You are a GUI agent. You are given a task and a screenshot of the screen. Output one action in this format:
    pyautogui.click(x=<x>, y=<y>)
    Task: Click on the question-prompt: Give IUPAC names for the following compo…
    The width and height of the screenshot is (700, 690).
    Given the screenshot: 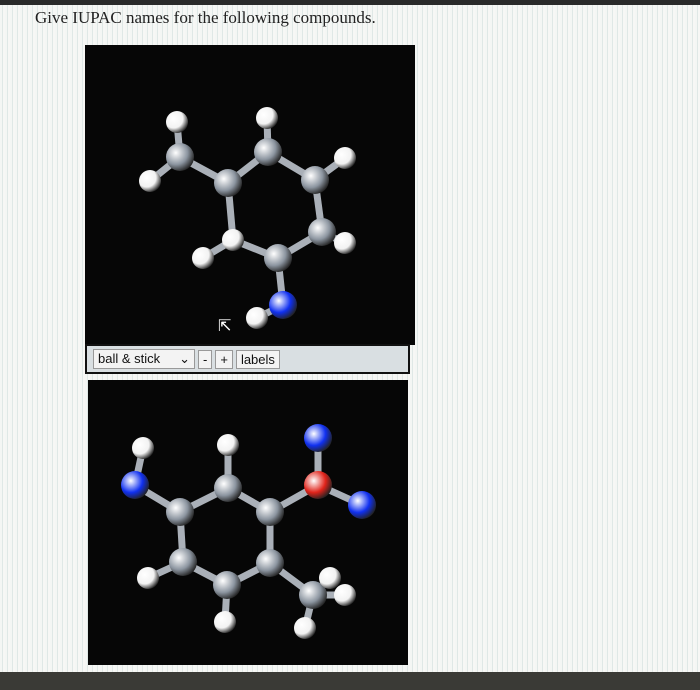 What is the action you would take?
    pyautogui.click(x=205, y=17)
    